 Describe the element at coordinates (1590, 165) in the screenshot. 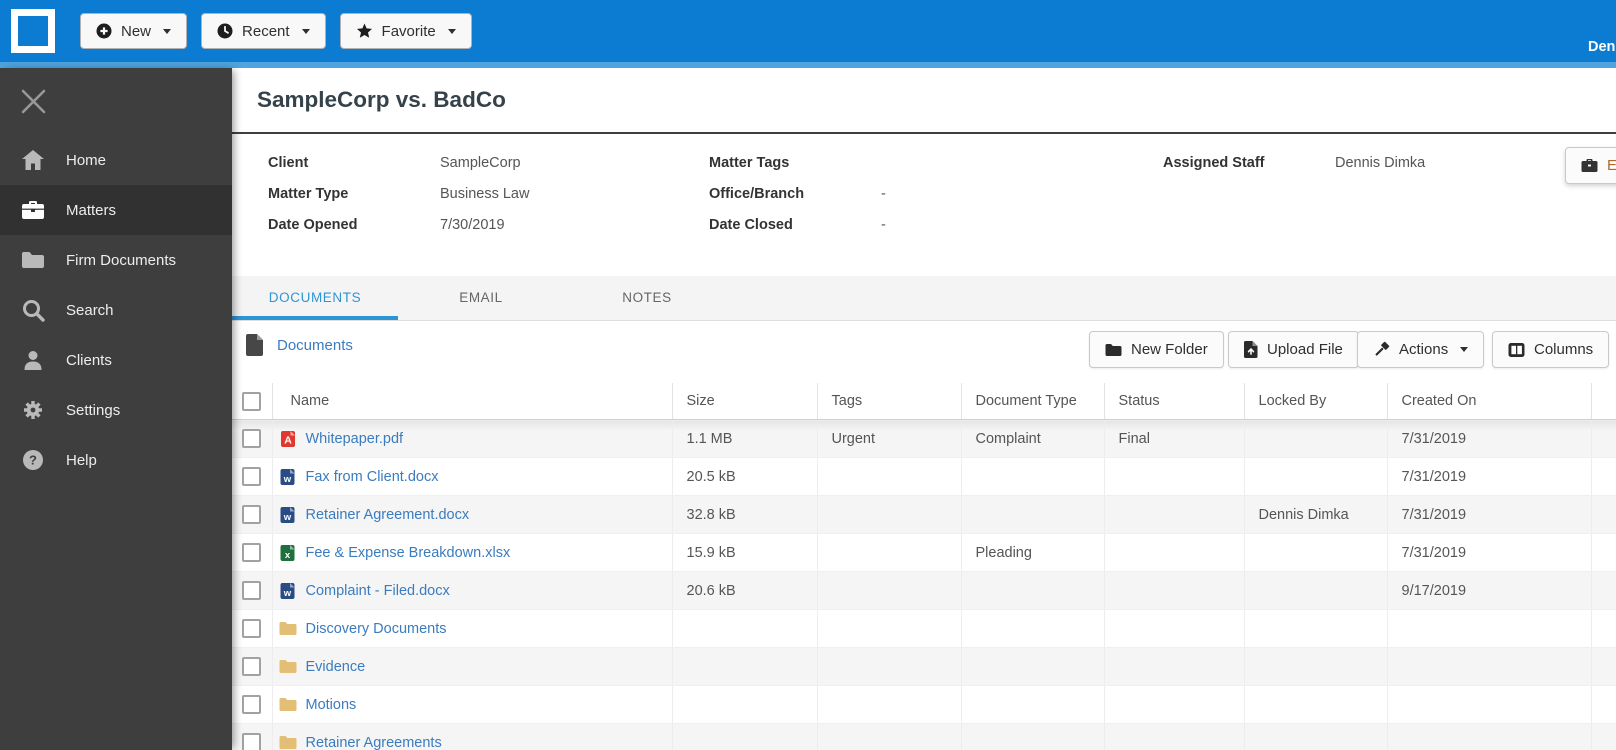

I see `edit-matter-button: Edit Matter` at that location.